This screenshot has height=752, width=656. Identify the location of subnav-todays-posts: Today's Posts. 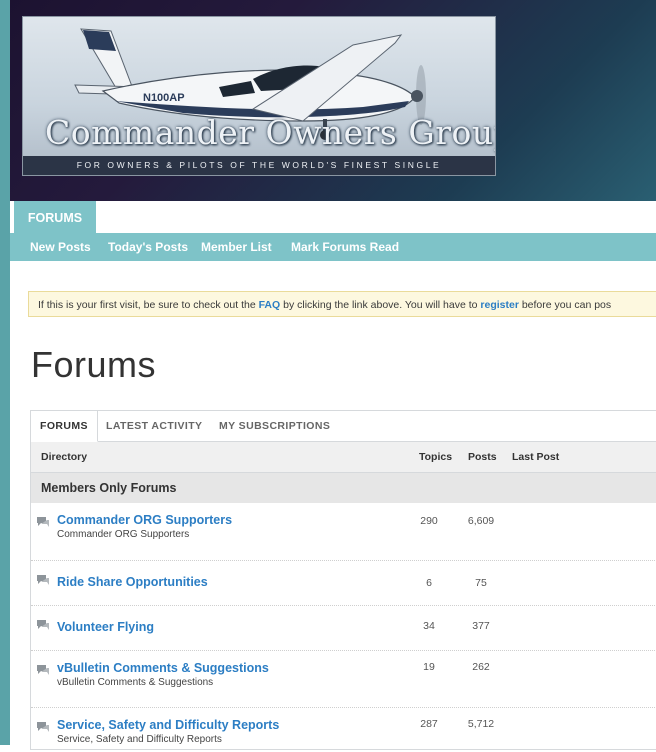
(148, 247).